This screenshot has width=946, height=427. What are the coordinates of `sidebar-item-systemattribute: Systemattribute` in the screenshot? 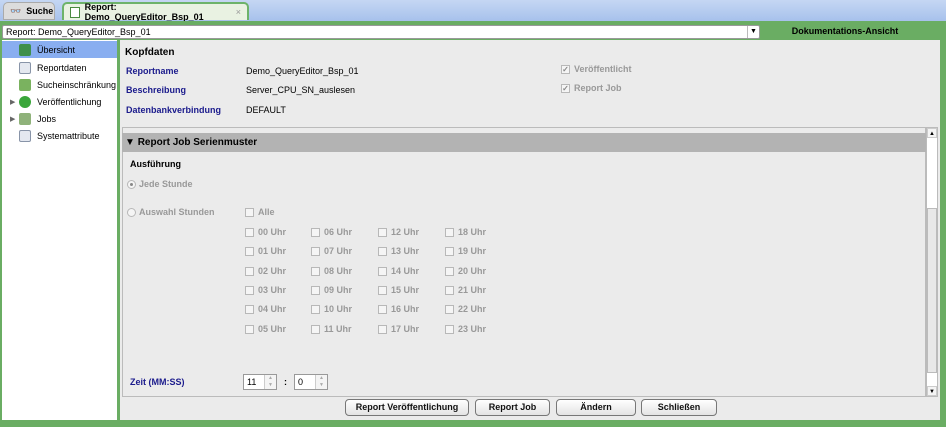 It's located at (59, 135).